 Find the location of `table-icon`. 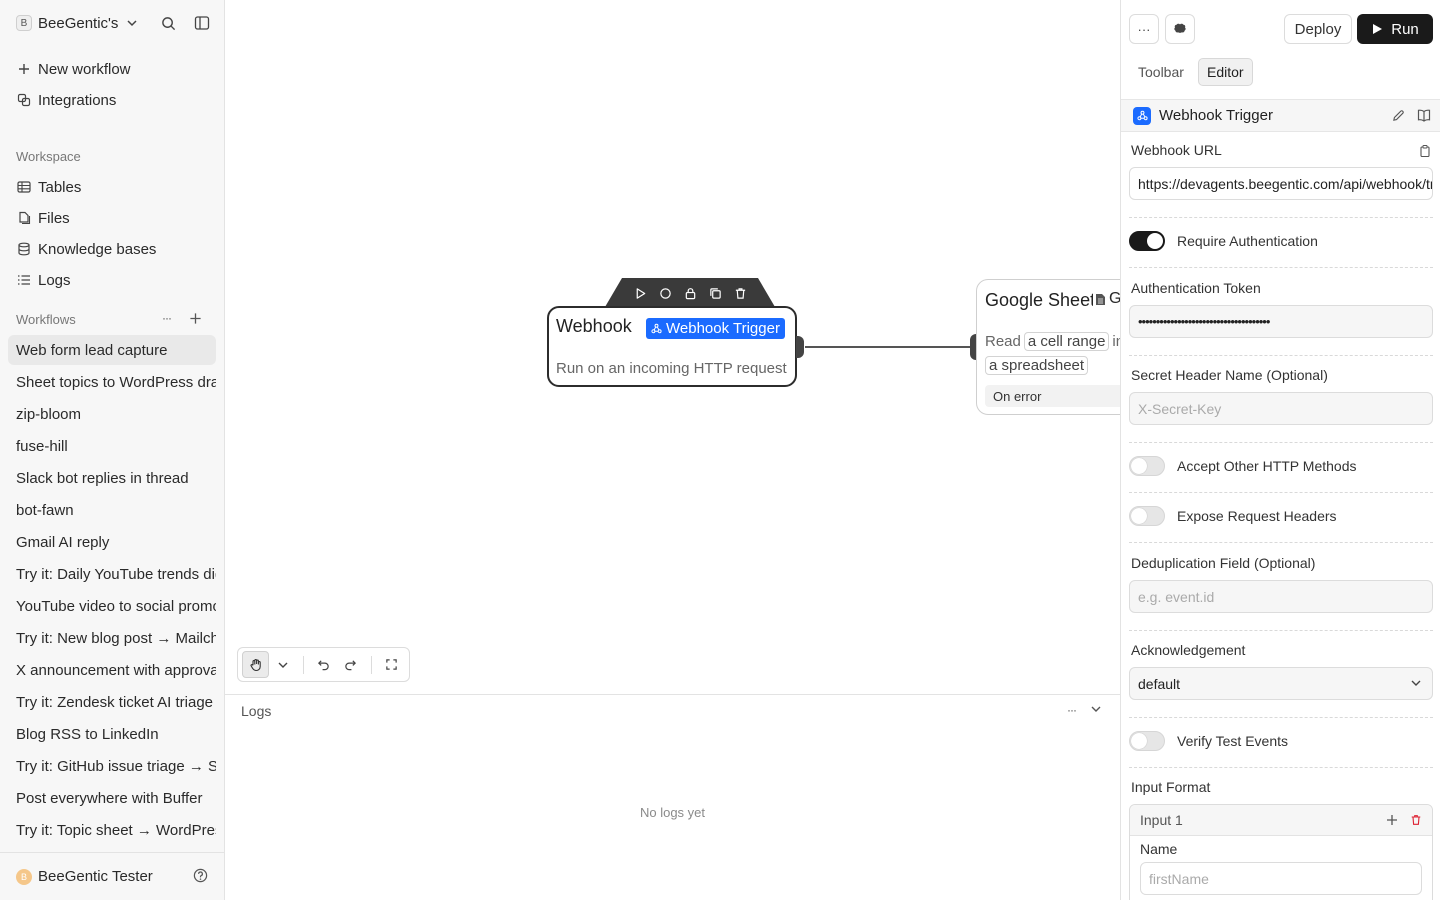

table-icon is located at coordinates (24, 187).